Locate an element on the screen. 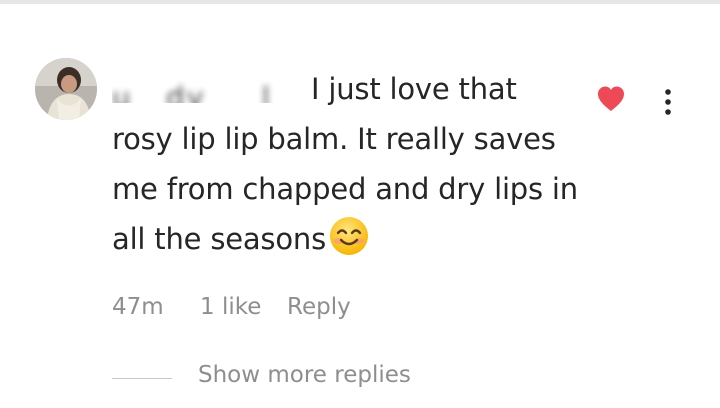 This screenshot has width=720, height=408. replies-divider is located at coordinates (142, 378).